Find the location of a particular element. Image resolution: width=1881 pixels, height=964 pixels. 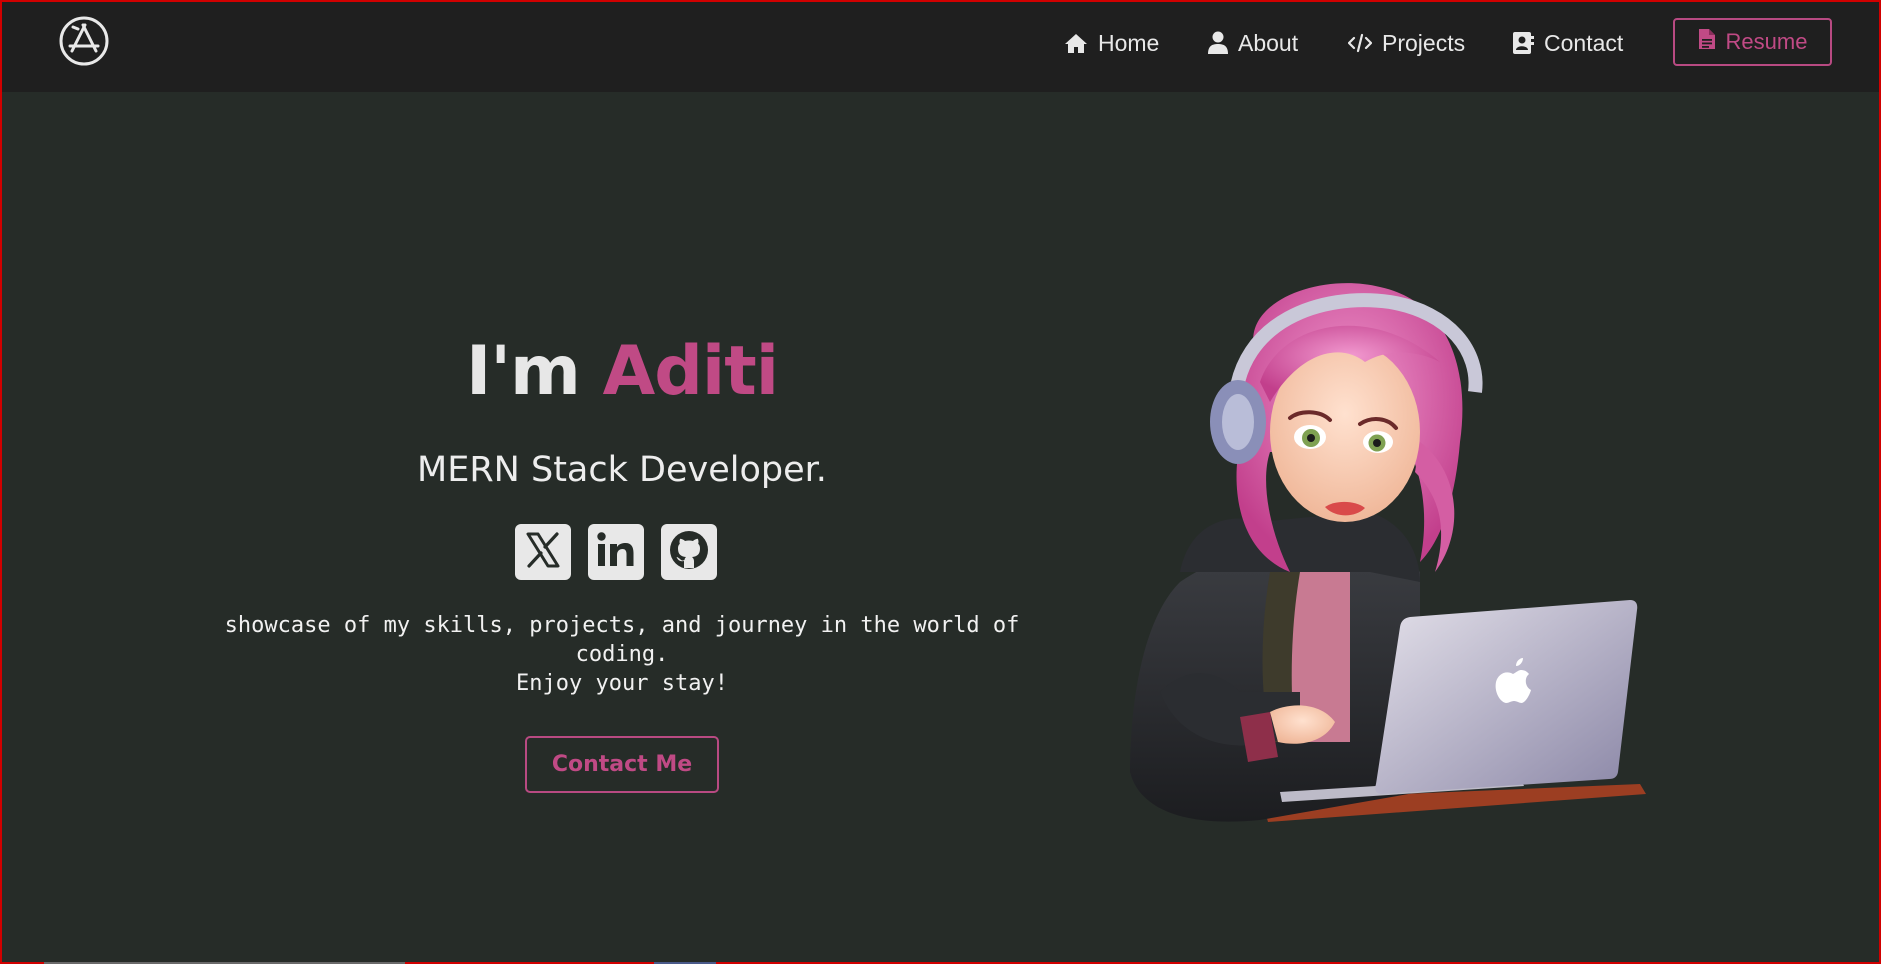

x-link is located at coordinates (543, 552).